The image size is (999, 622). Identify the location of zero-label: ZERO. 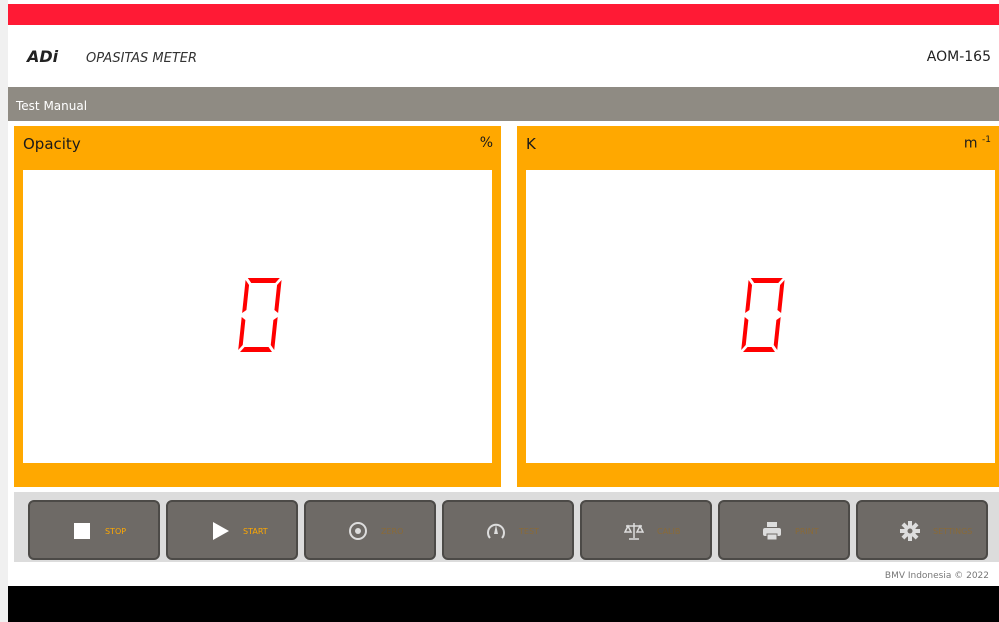
(392, 531).